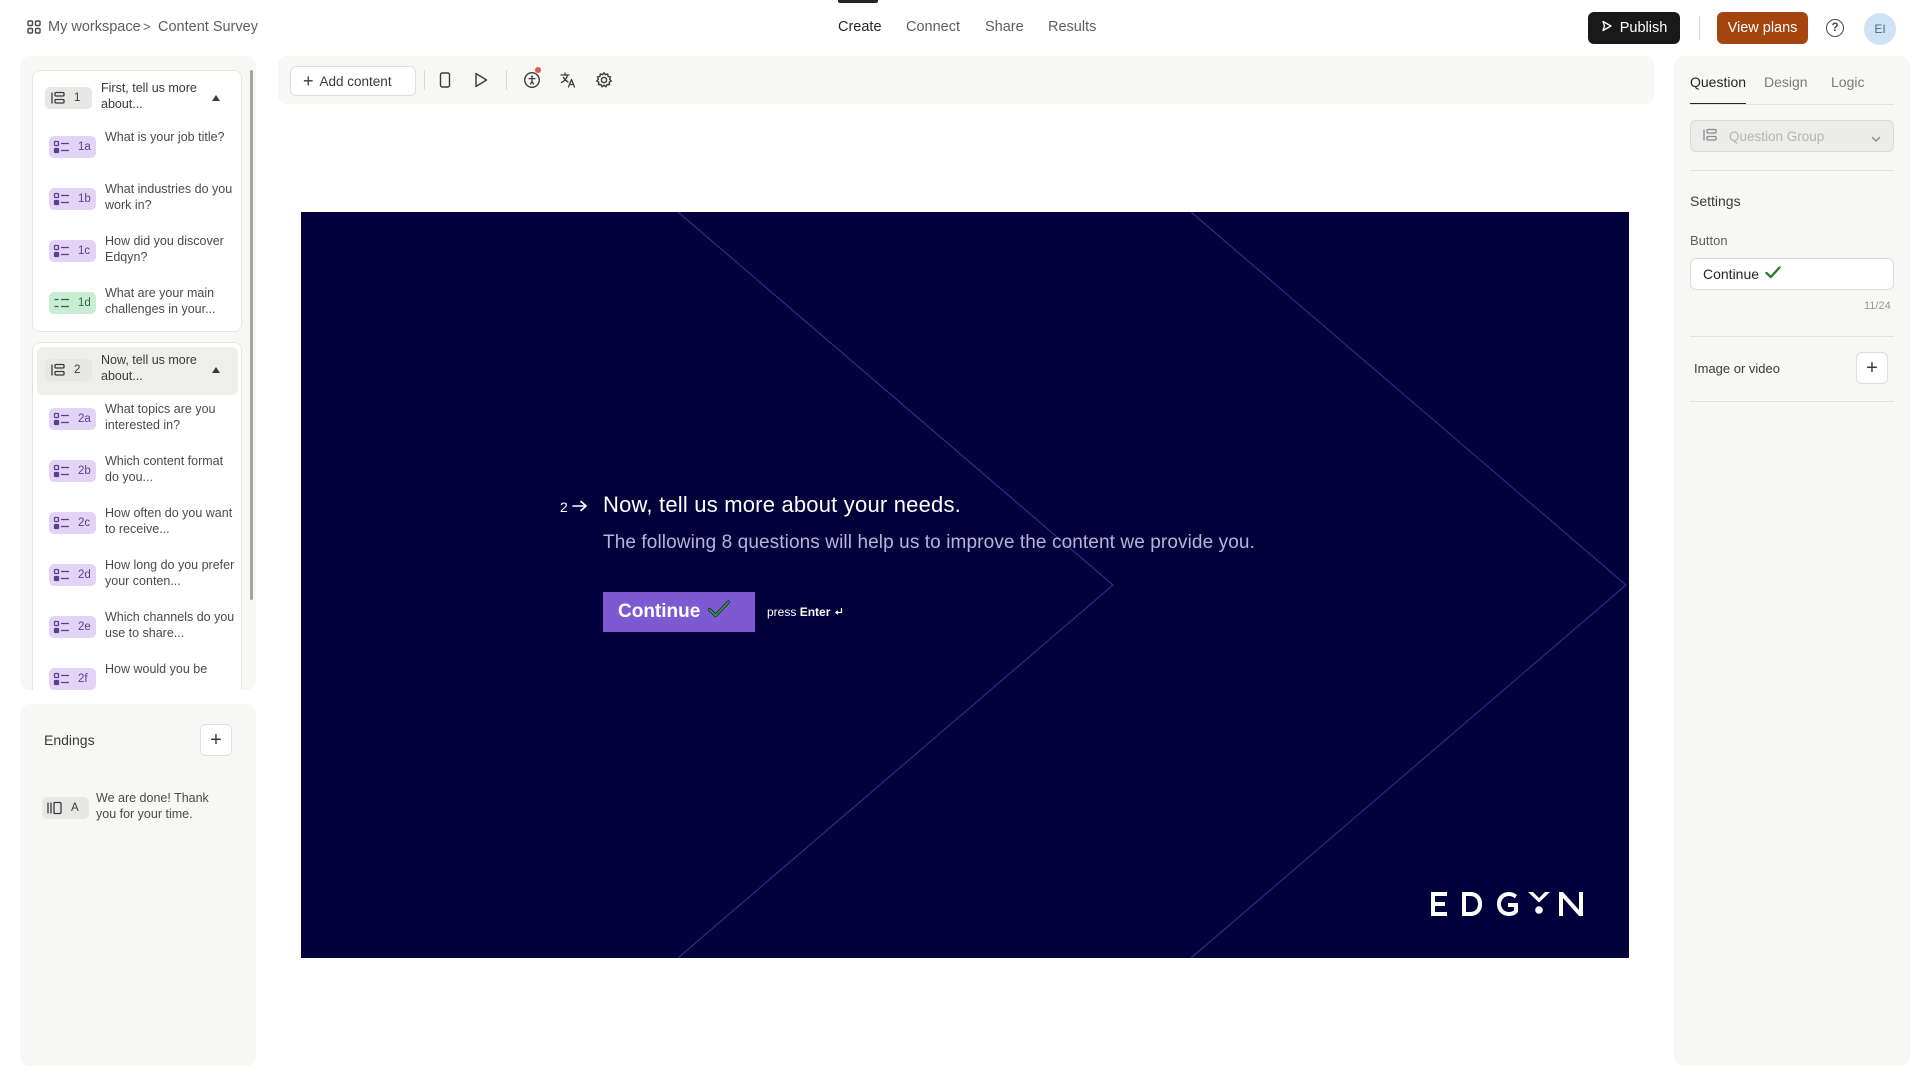  Describe the element at coordinates (1880, 29) in the screenshot. I see `avatar: EI` at that location.